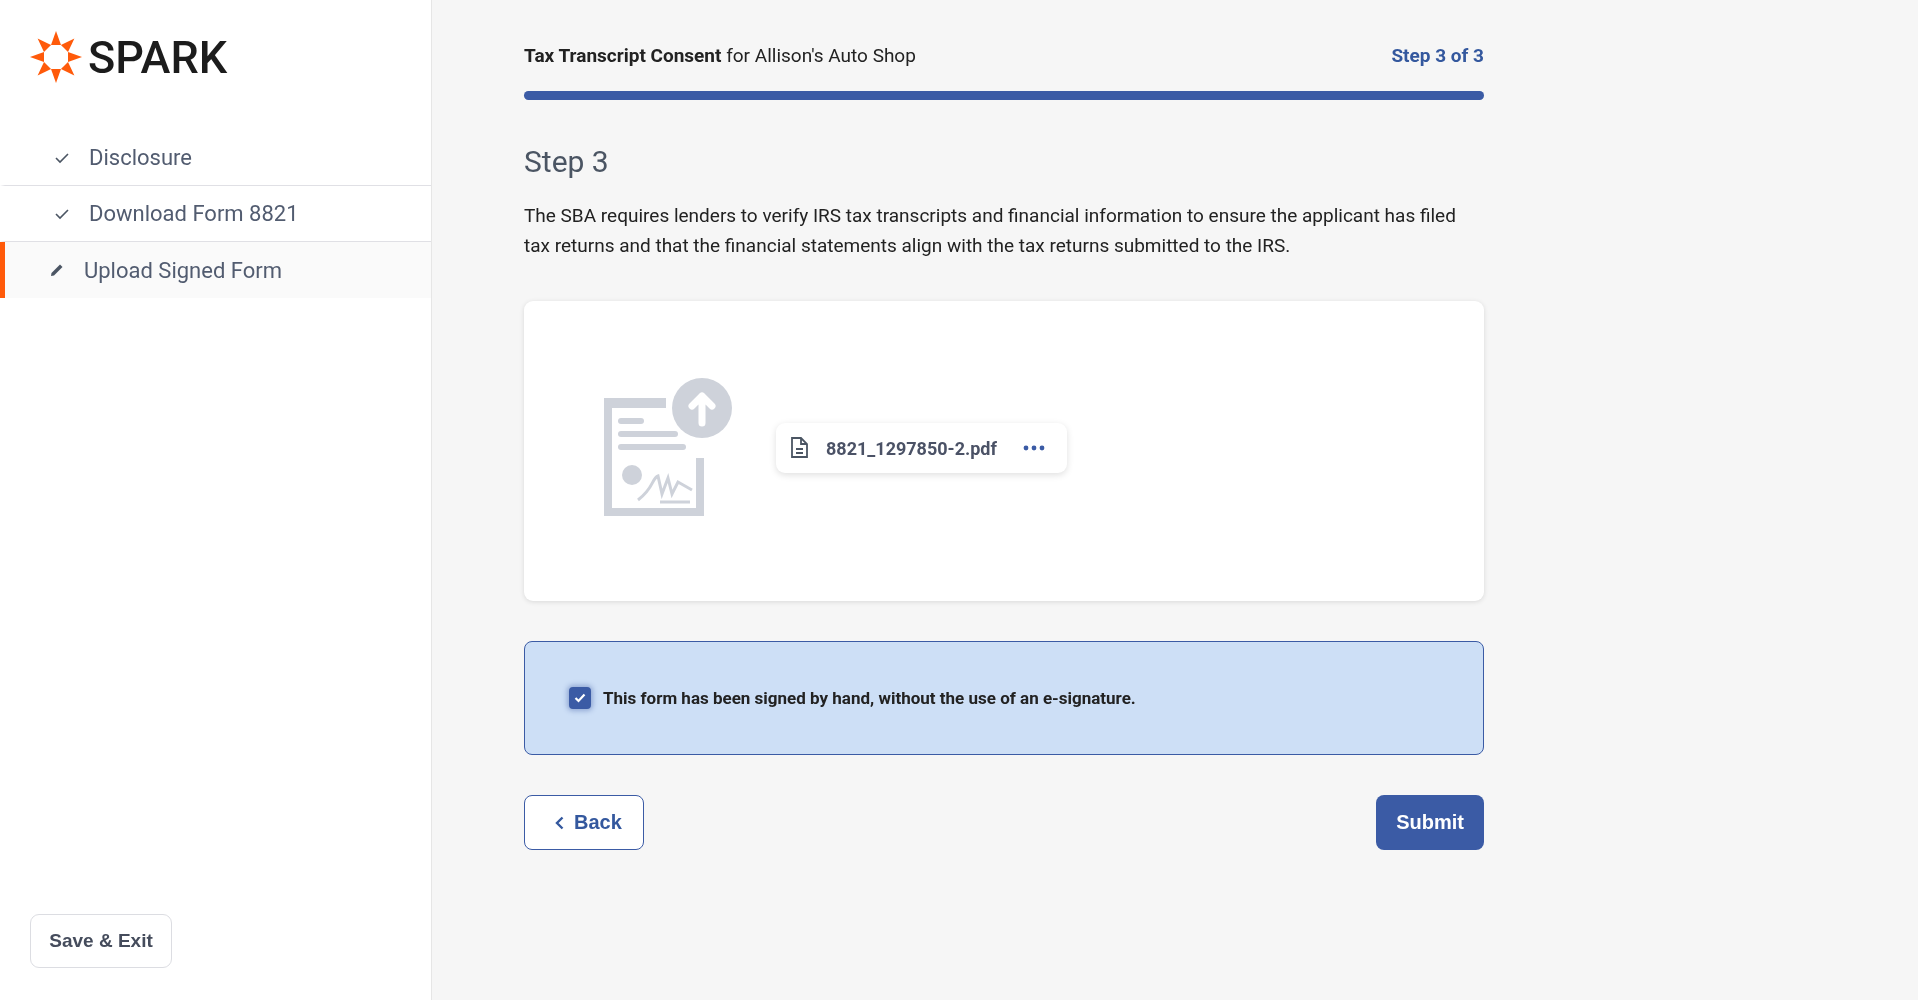 The width and height of the screenshot is (1918, 1000). Describe the element at coordinates (215, 158) in the screenshot. I see `step-item: Disclosure` at that location.